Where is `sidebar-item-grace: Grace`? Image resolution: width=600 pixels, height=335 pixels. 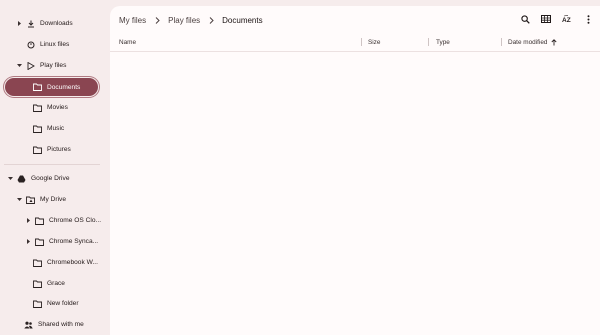
sidebar-item-grace: Grace is located at coordinates (49, 283).